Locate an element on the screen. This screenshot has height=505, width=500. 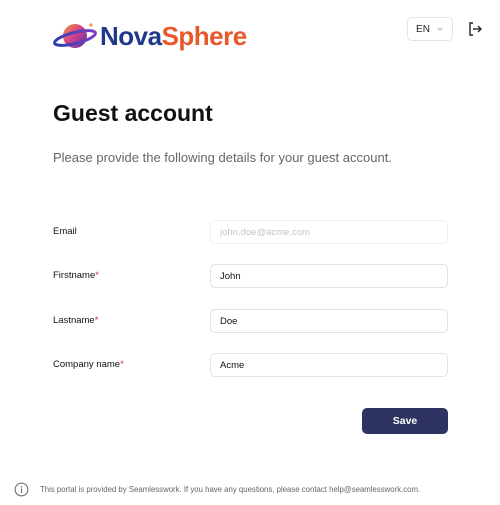
lastname-field is located at coordinates (329, 321).